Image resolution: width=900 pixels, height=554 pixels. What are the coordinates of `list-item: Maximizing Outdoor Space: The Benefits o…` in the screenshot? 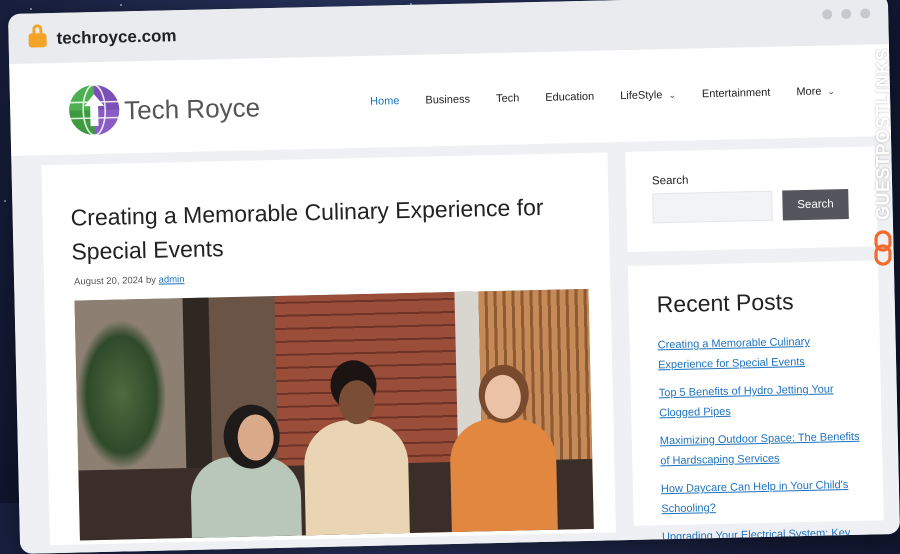 It's located at (760, 449).